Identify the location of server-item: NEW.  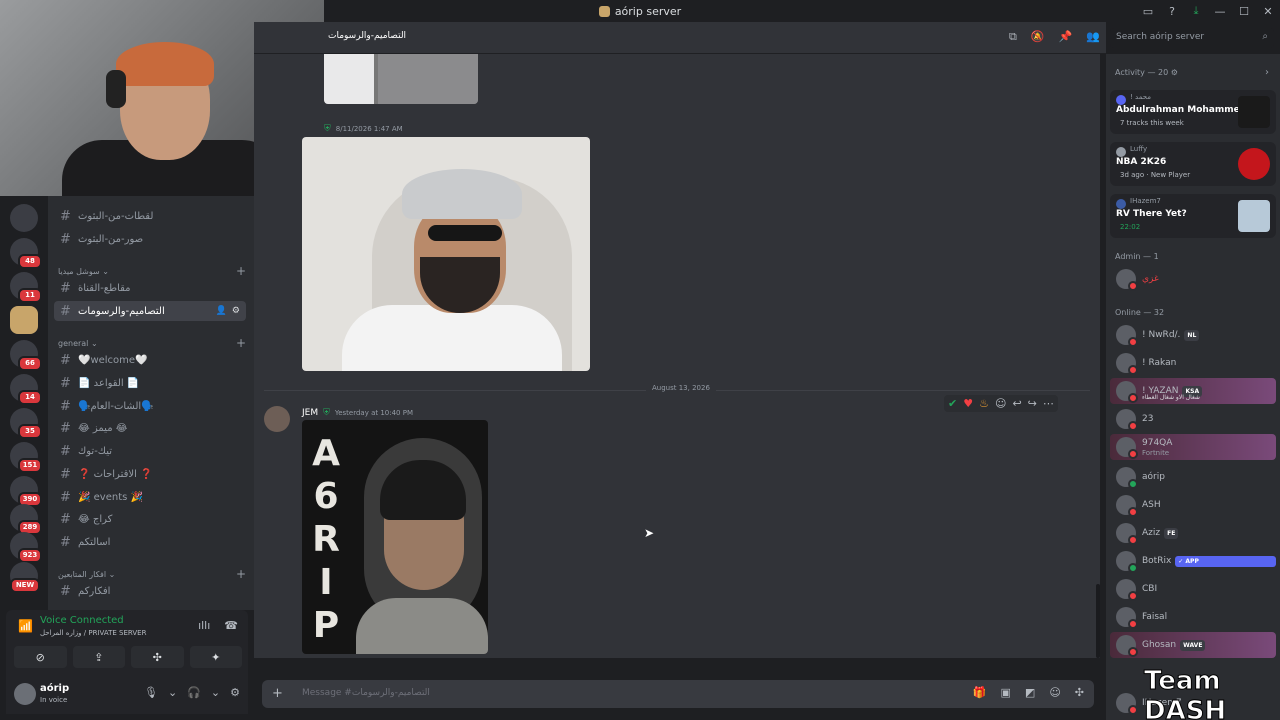
(25, 577).